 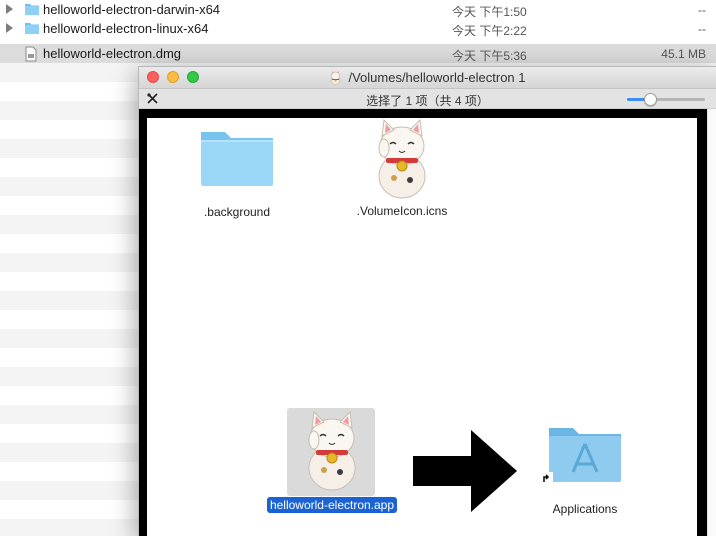 I want to click on alias-arrow-icon, so click(x=547, y=479).